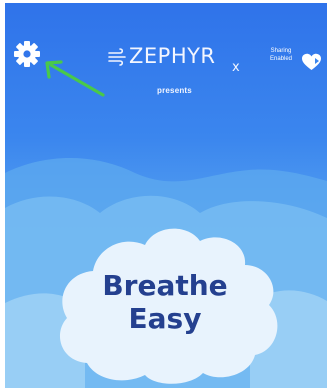 This screenshot has height=391, width=332. I want to click on heart-share-icon, so click(311, 62).